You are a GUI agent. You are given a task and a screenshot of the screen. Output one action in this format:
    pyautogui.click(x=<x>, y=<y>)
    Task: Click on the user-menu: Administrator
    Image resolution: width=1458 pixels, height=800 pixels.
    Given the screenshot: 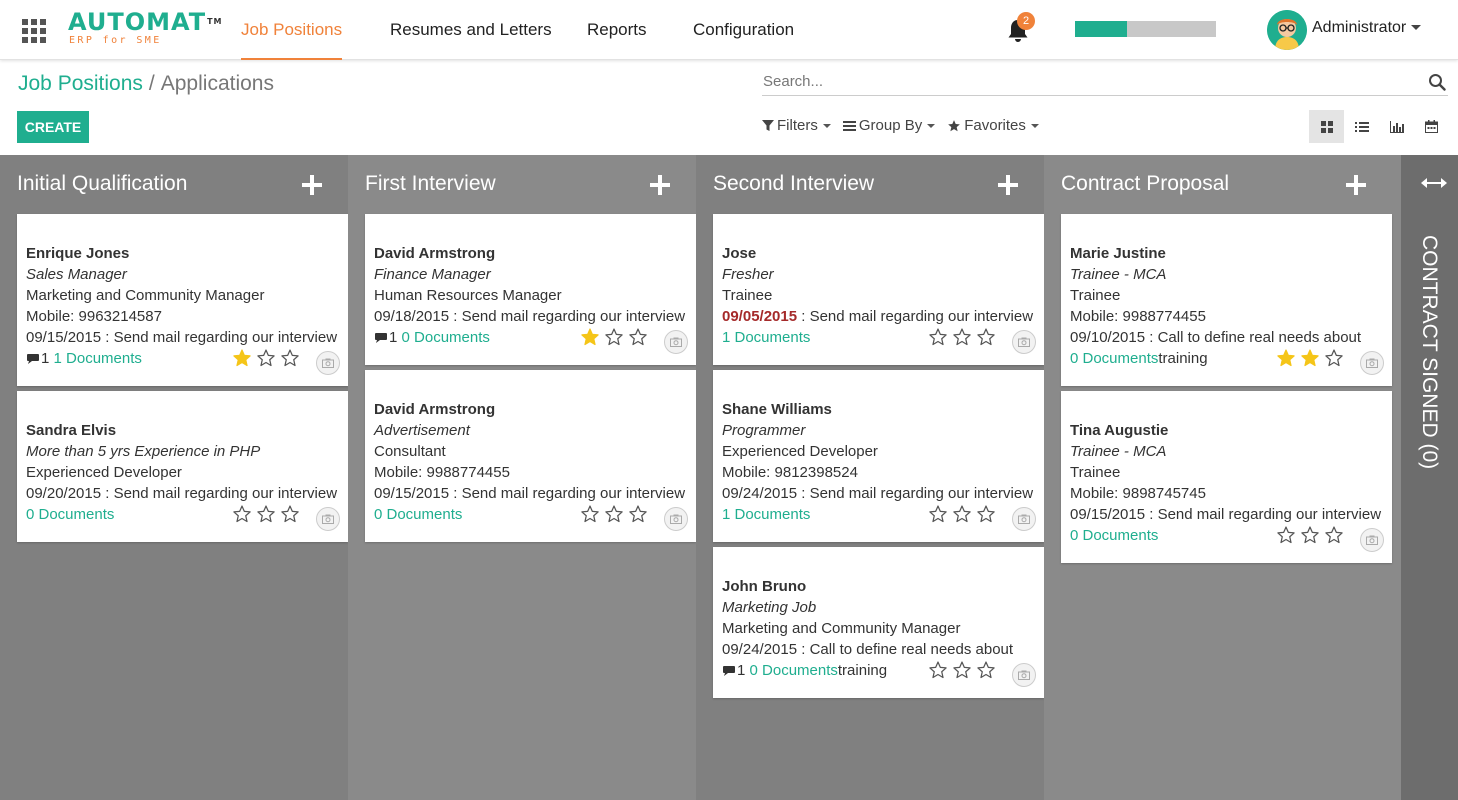 What is the action you would take?
    pyautogui.click(x=1367, y=28)
    